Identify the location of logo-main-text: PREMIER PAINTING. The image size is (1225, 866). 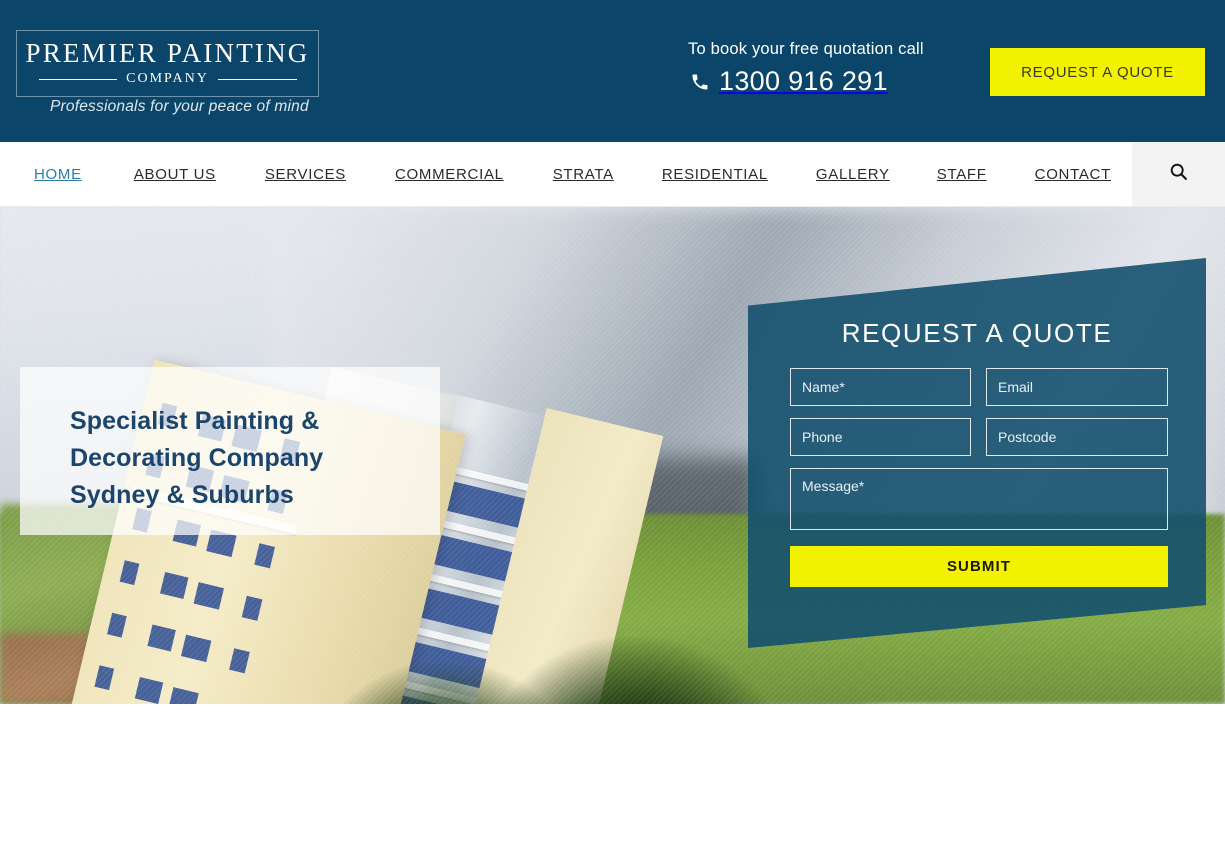
(167, 53).